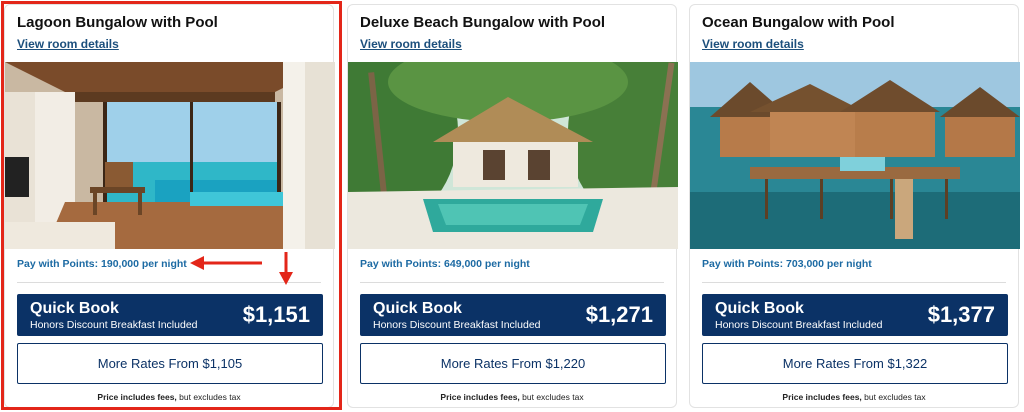 The image size is (1024, 412). What do you see at coordinates (483, 22) in the screenshot?
I see `room-title: Deluxe Beach Bungalow with Pool` at bounding box center [483, 22].